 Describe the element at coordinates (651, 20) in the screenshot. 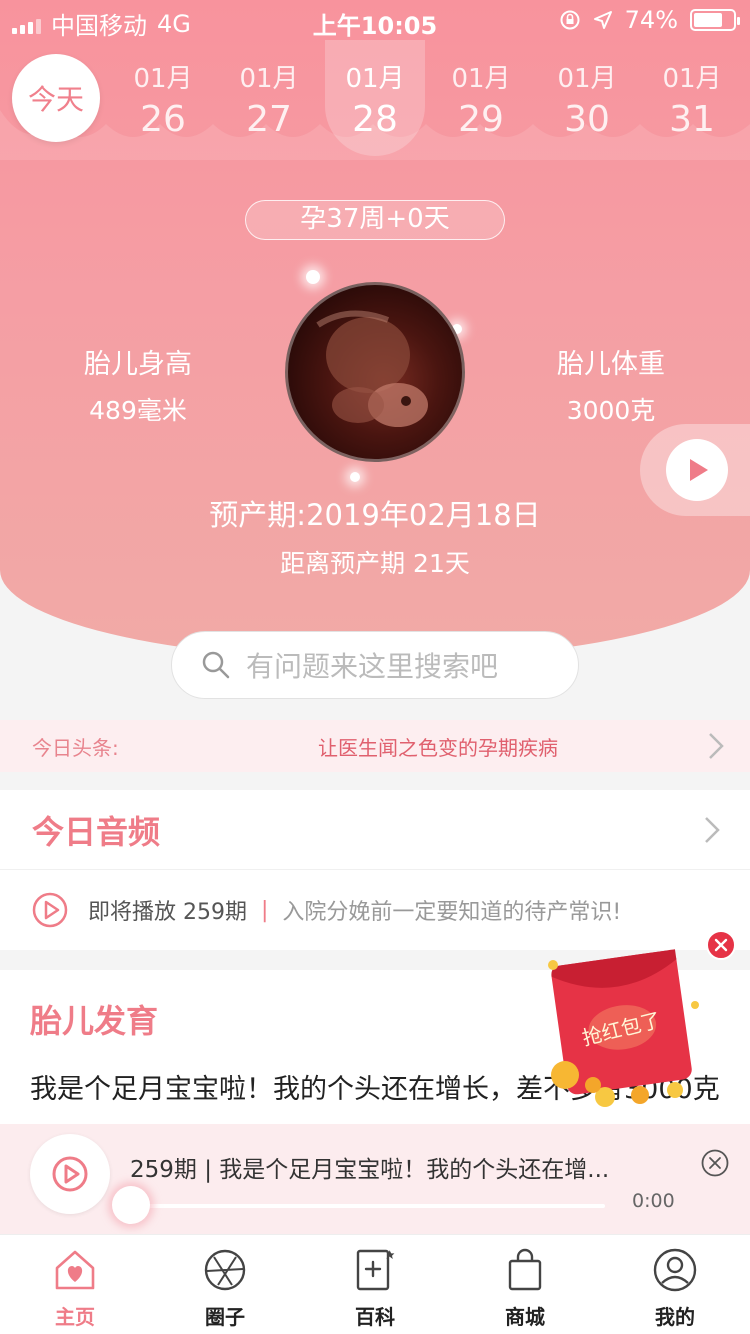

I see `battery-percent: 74%` at that location.